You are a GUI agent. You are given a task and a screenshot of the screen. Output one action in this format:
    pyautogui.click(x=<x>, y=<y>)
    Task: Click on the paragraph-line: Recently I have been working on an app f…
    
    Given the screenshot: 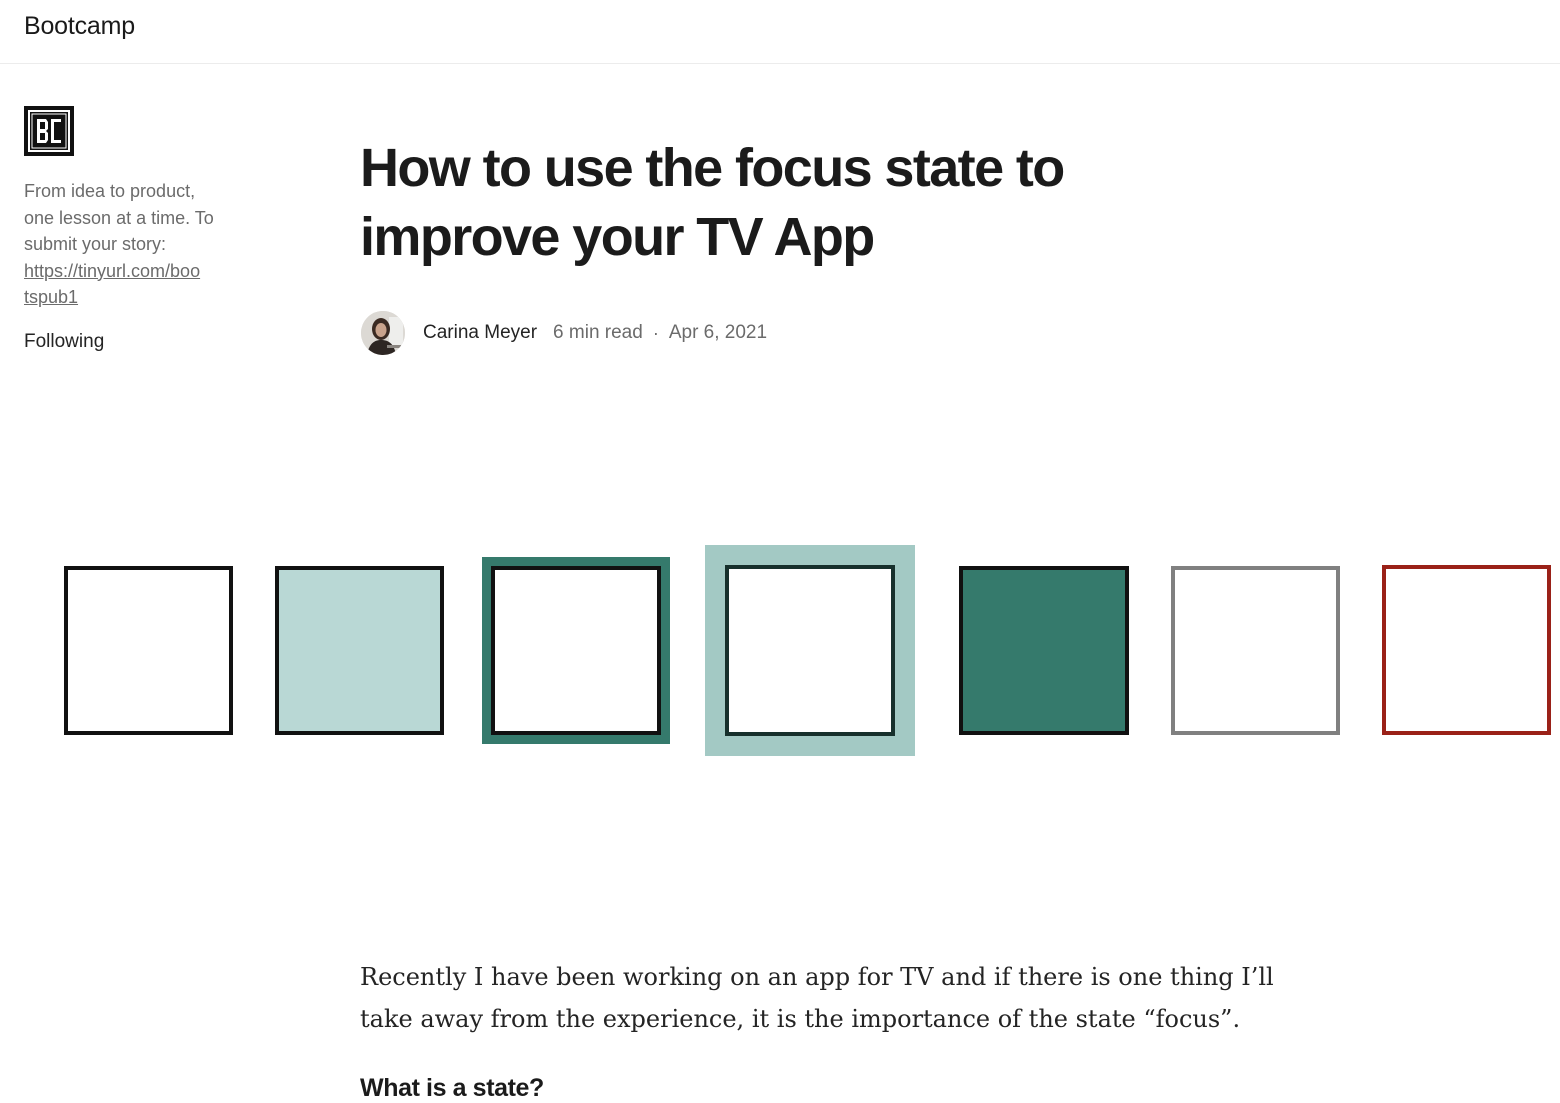 What is the action you would take?
    pyautogui.click(x=817, y=977)
    